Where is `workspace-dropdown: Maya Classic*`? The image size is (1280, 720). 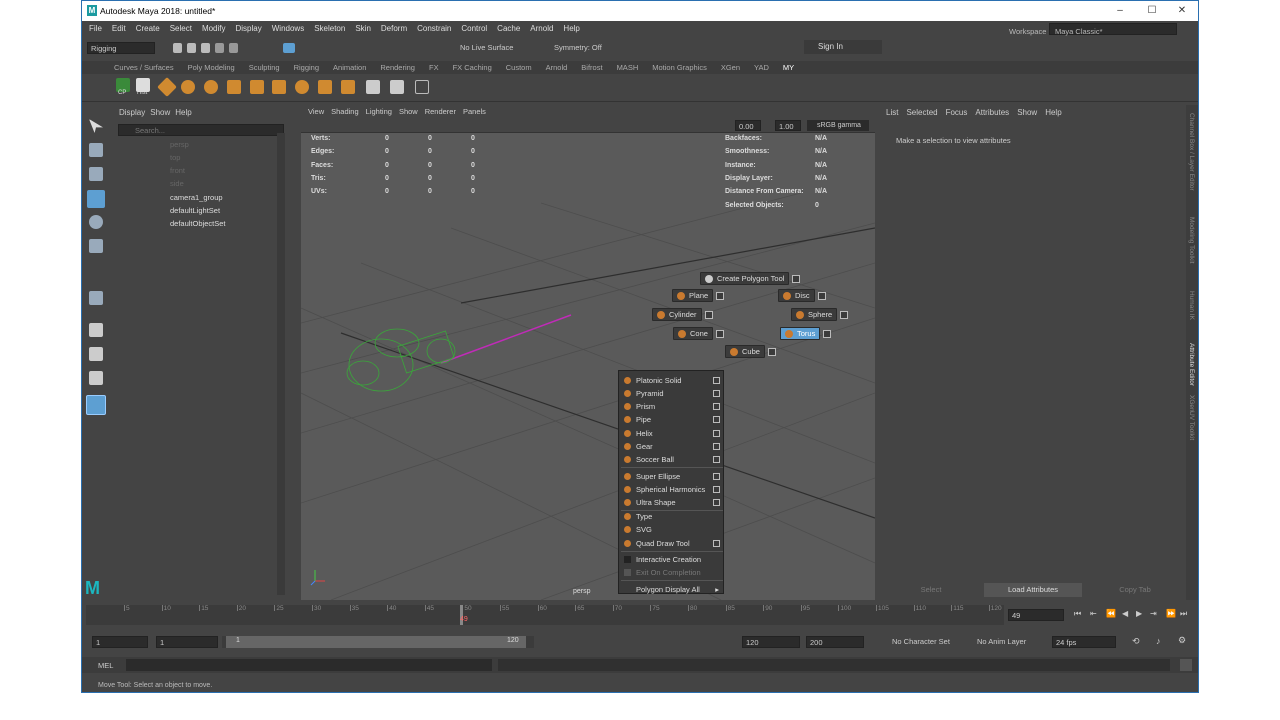 workspace-dropdown: Maya Classic* is located at coordinates (1113, 29).